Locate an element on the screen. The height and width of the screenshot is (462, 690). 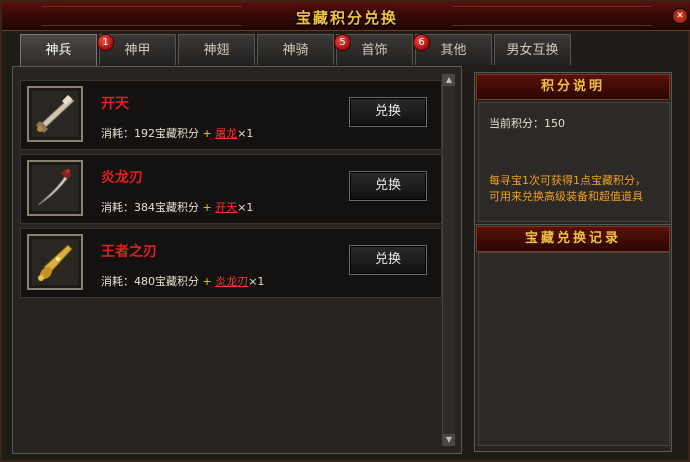
item-cost: 消耗：192宝藏积分 + 屠龙×1 is located at coordinates (177, 133).